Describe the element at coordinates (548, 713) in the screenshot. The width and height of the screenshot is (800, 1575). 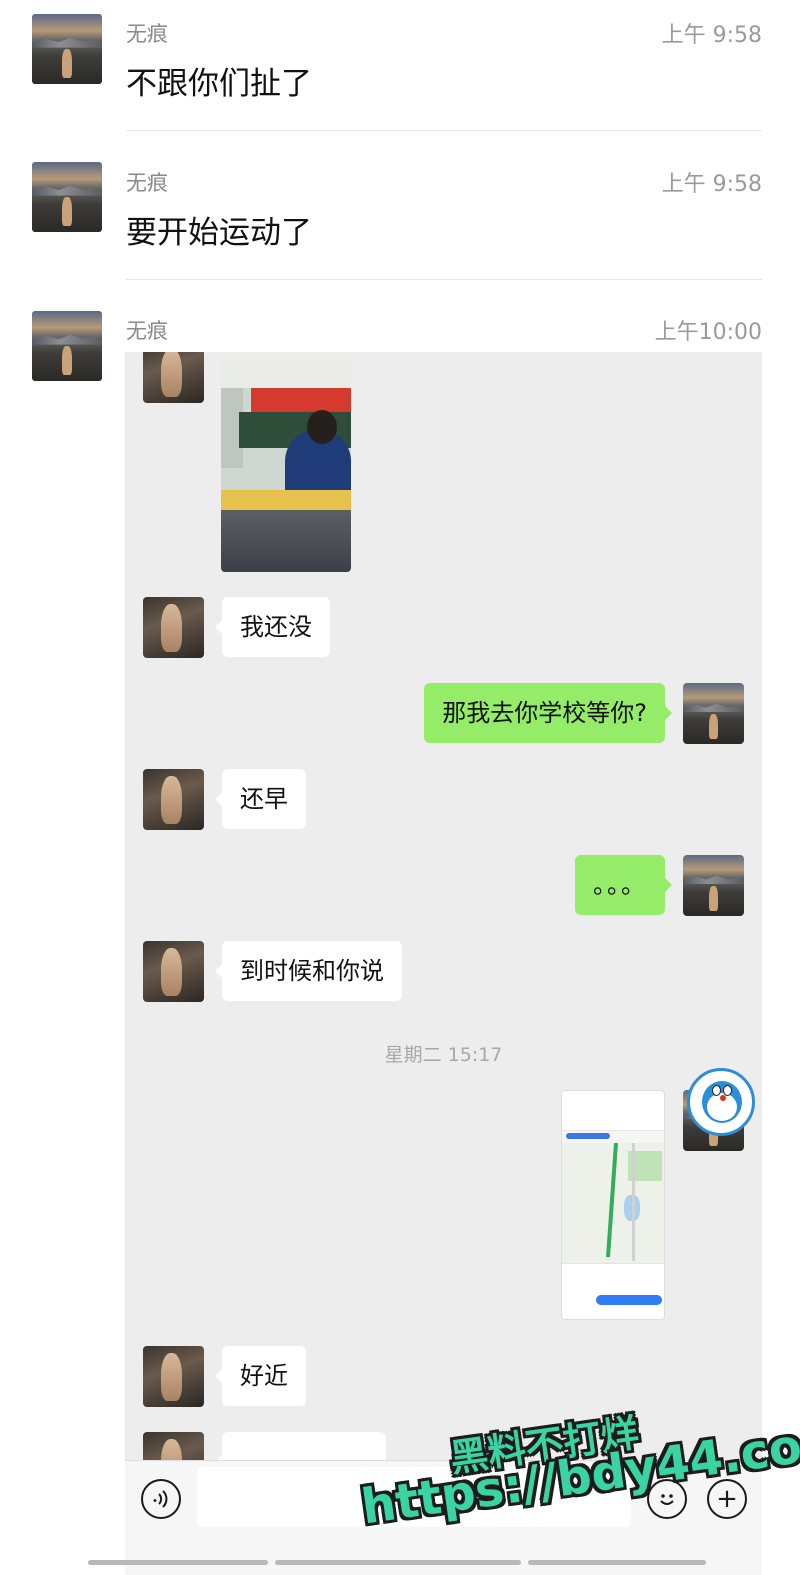
I see `message-bubble: 那我去你学校等你?` at that location.